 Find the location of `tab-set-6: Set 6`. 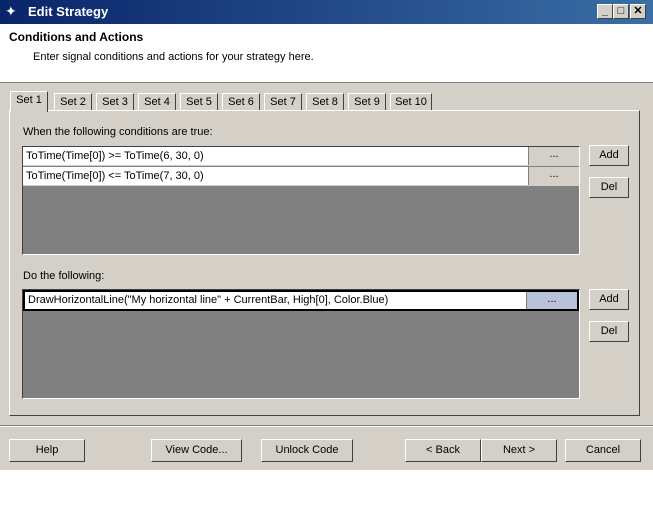

tab-set-6: Set 6 is located at coordinates (241, 102).